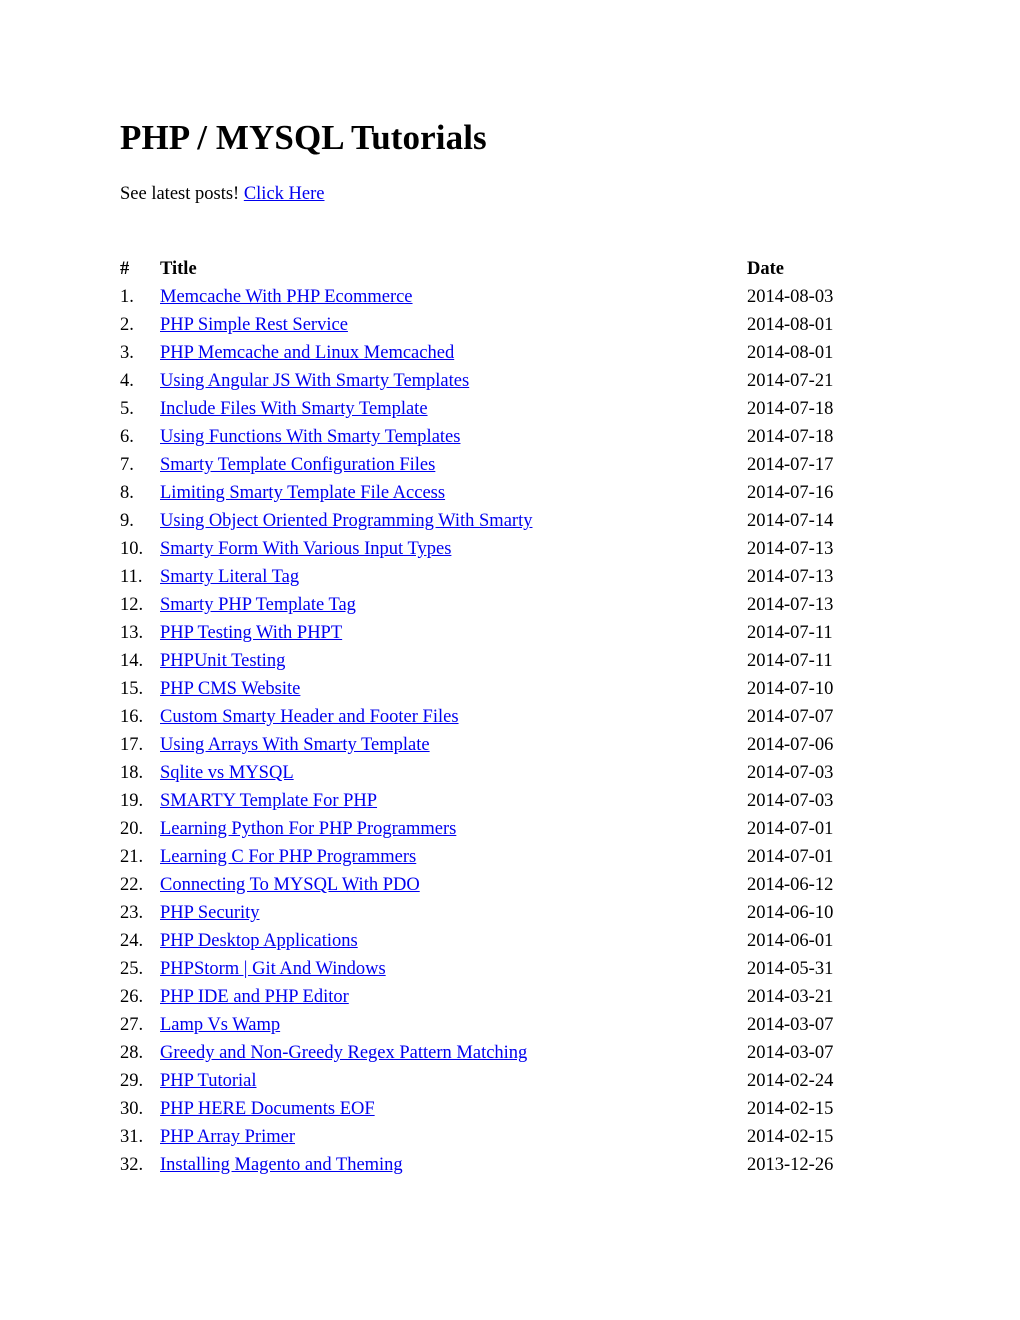 The image size is (1020, 1320). What do you see at coordinates (790, 745) in the screenshot?
I see `row-date: 2014-07-06` at bounding box center [790, 745].